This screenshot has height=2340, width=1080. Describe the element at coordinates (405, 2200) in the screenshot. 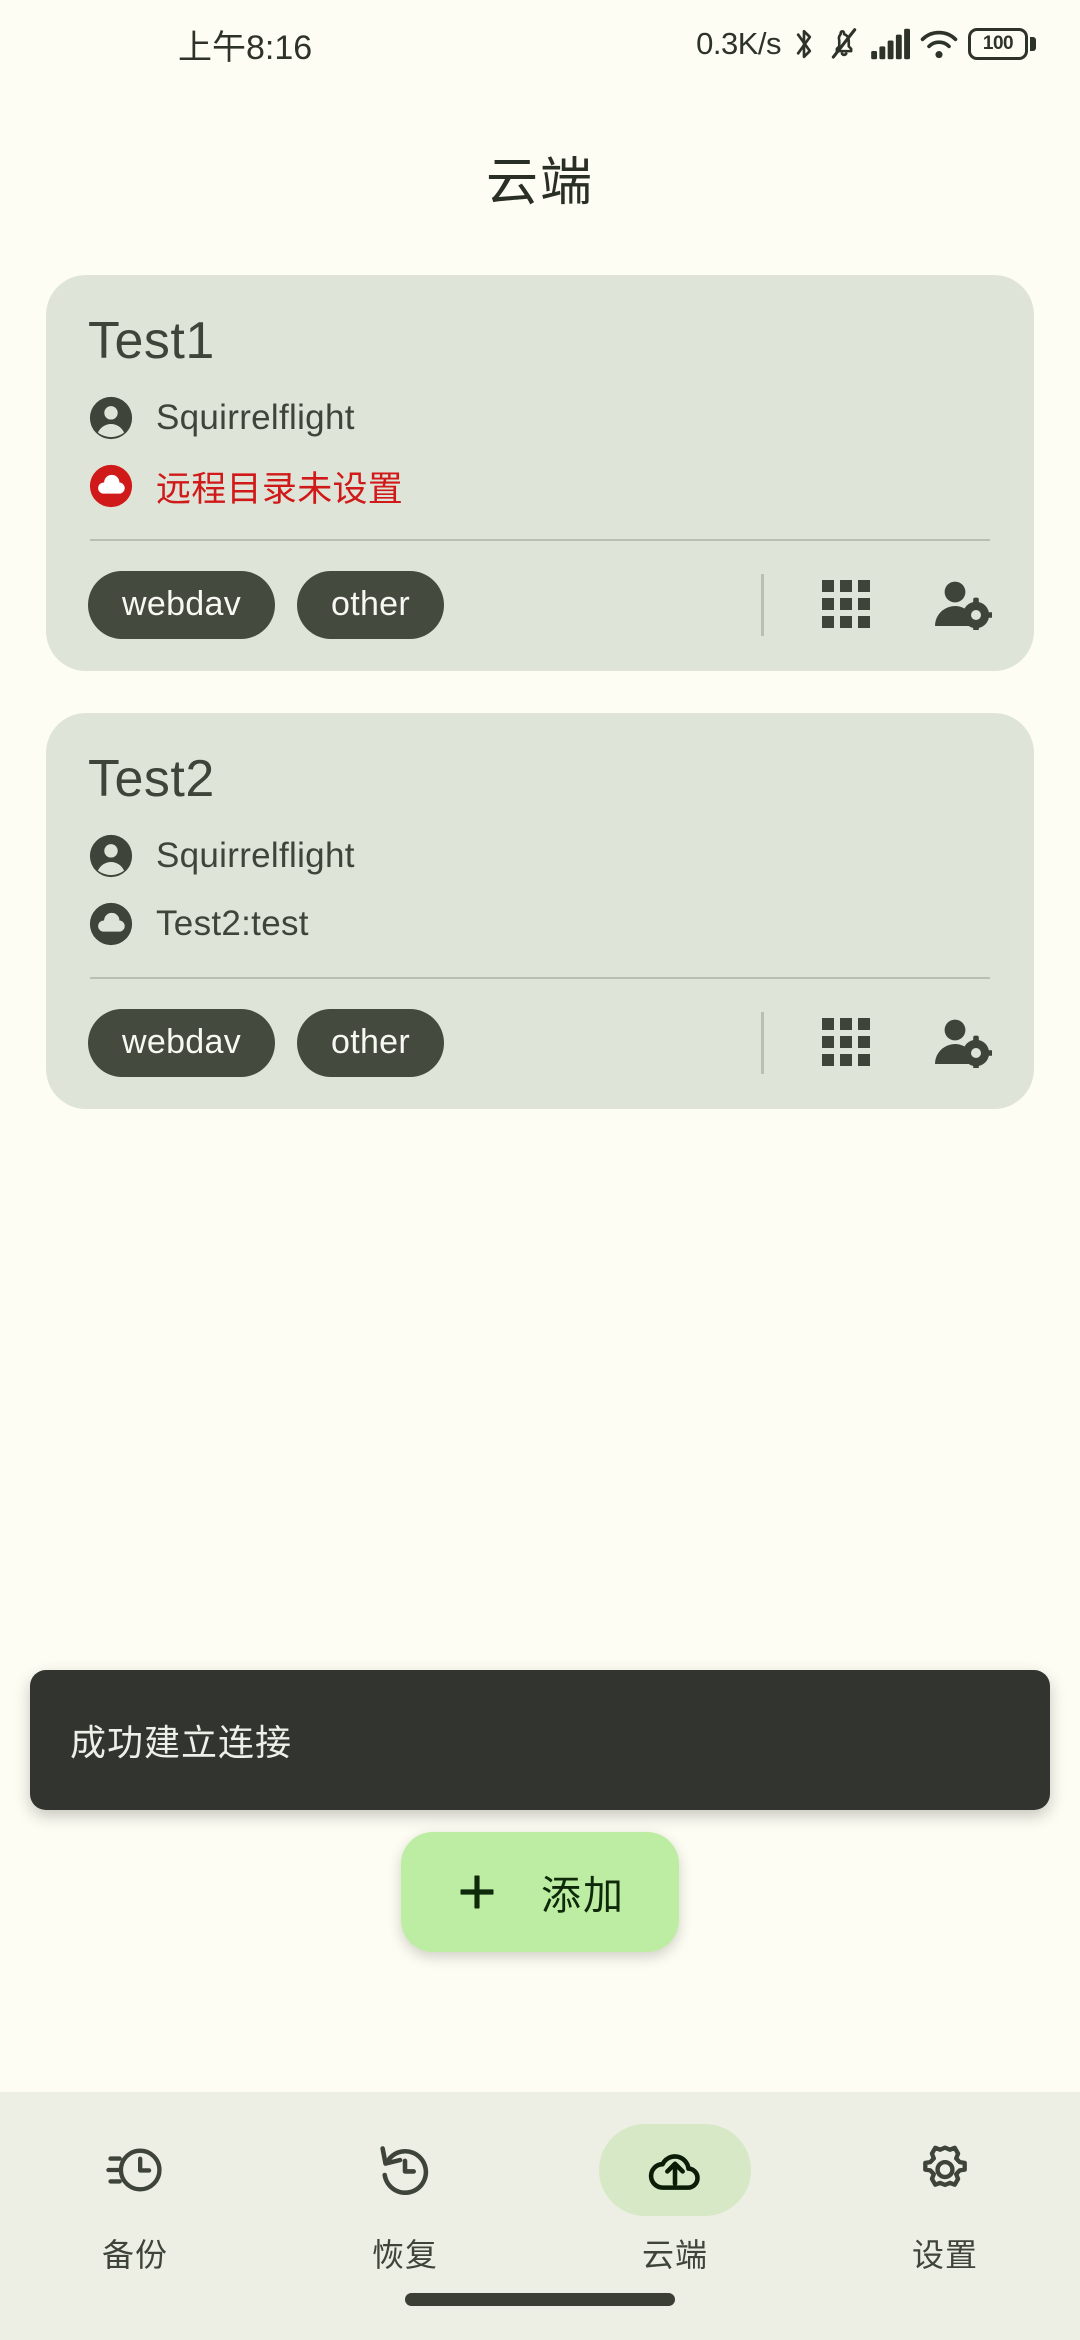

I see `nav-item-restore: 恢复` at that location.